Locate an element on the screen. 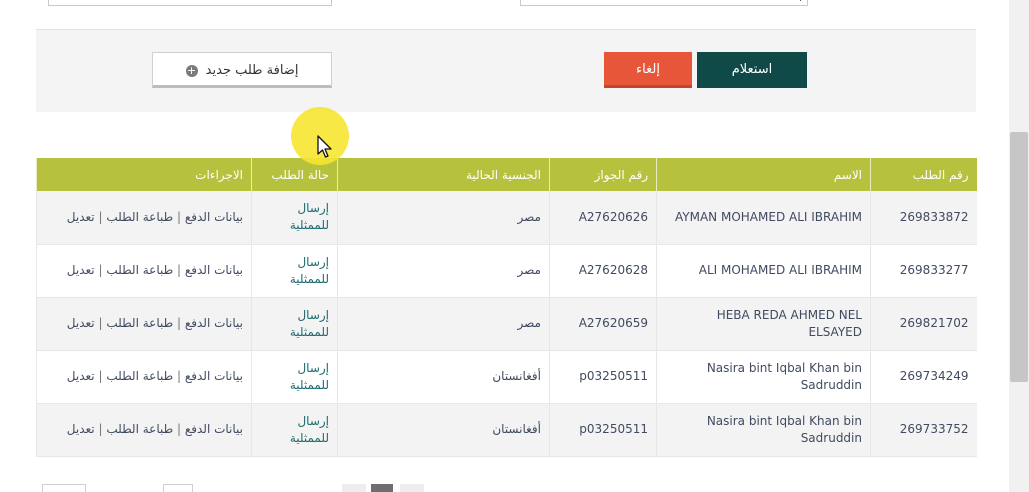 The height and width of the screenshot is (492, 1029). cell-request-no: 269733752 is located at coordinates (923, 430).